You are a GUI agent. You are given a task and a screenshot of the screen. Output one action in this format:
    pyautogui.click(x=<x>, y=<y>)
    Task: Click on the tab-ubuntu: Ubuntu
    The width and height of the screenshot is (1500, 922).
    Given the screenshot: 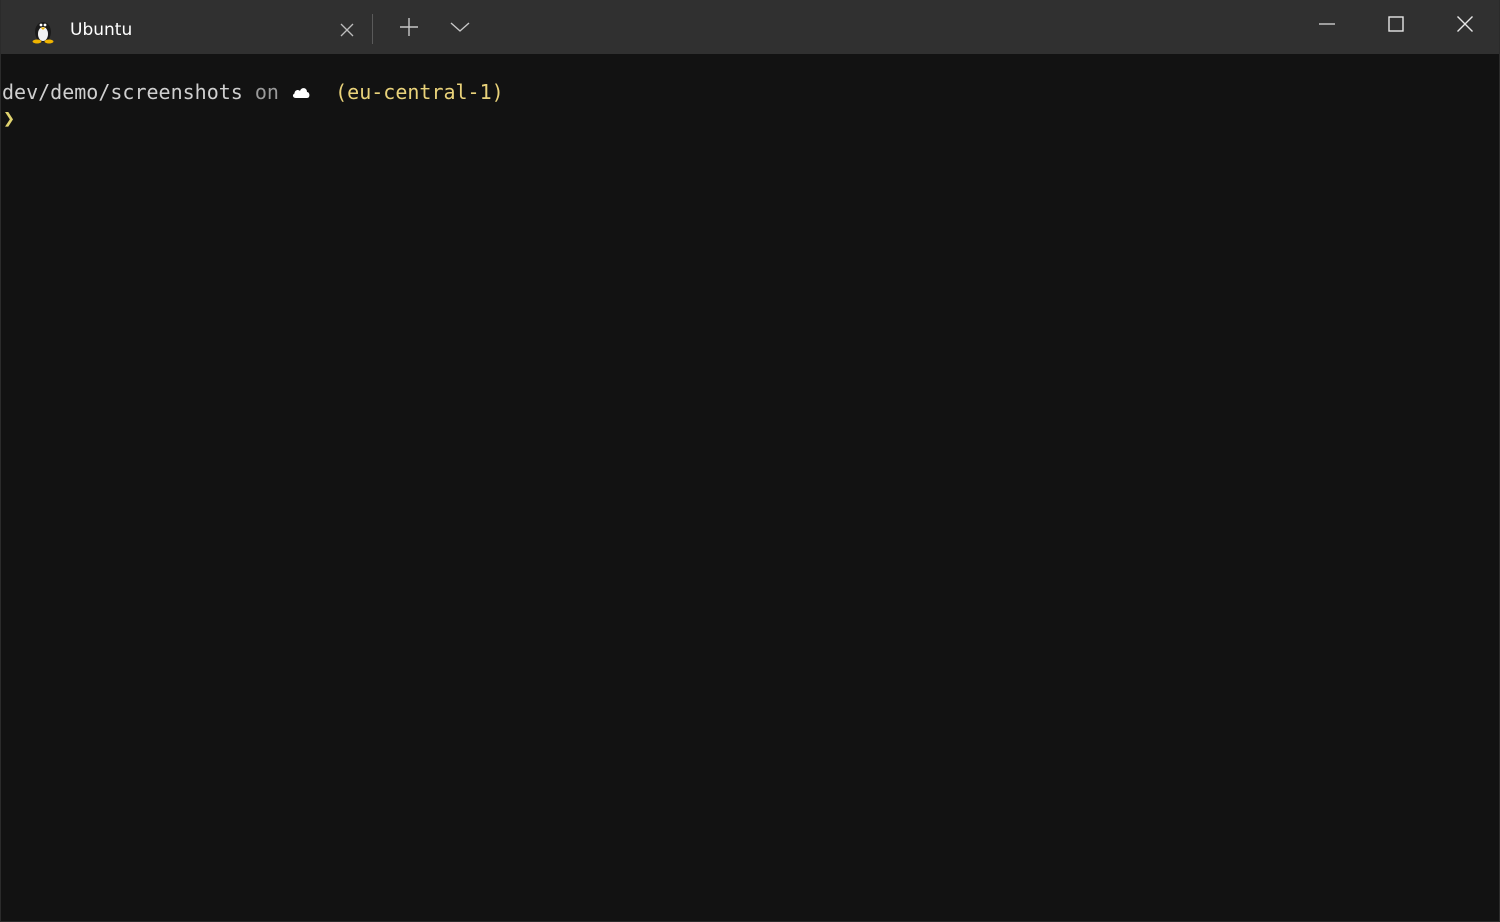 What is the action you would take?
    pyautogui.click(x=184, y=27)
    